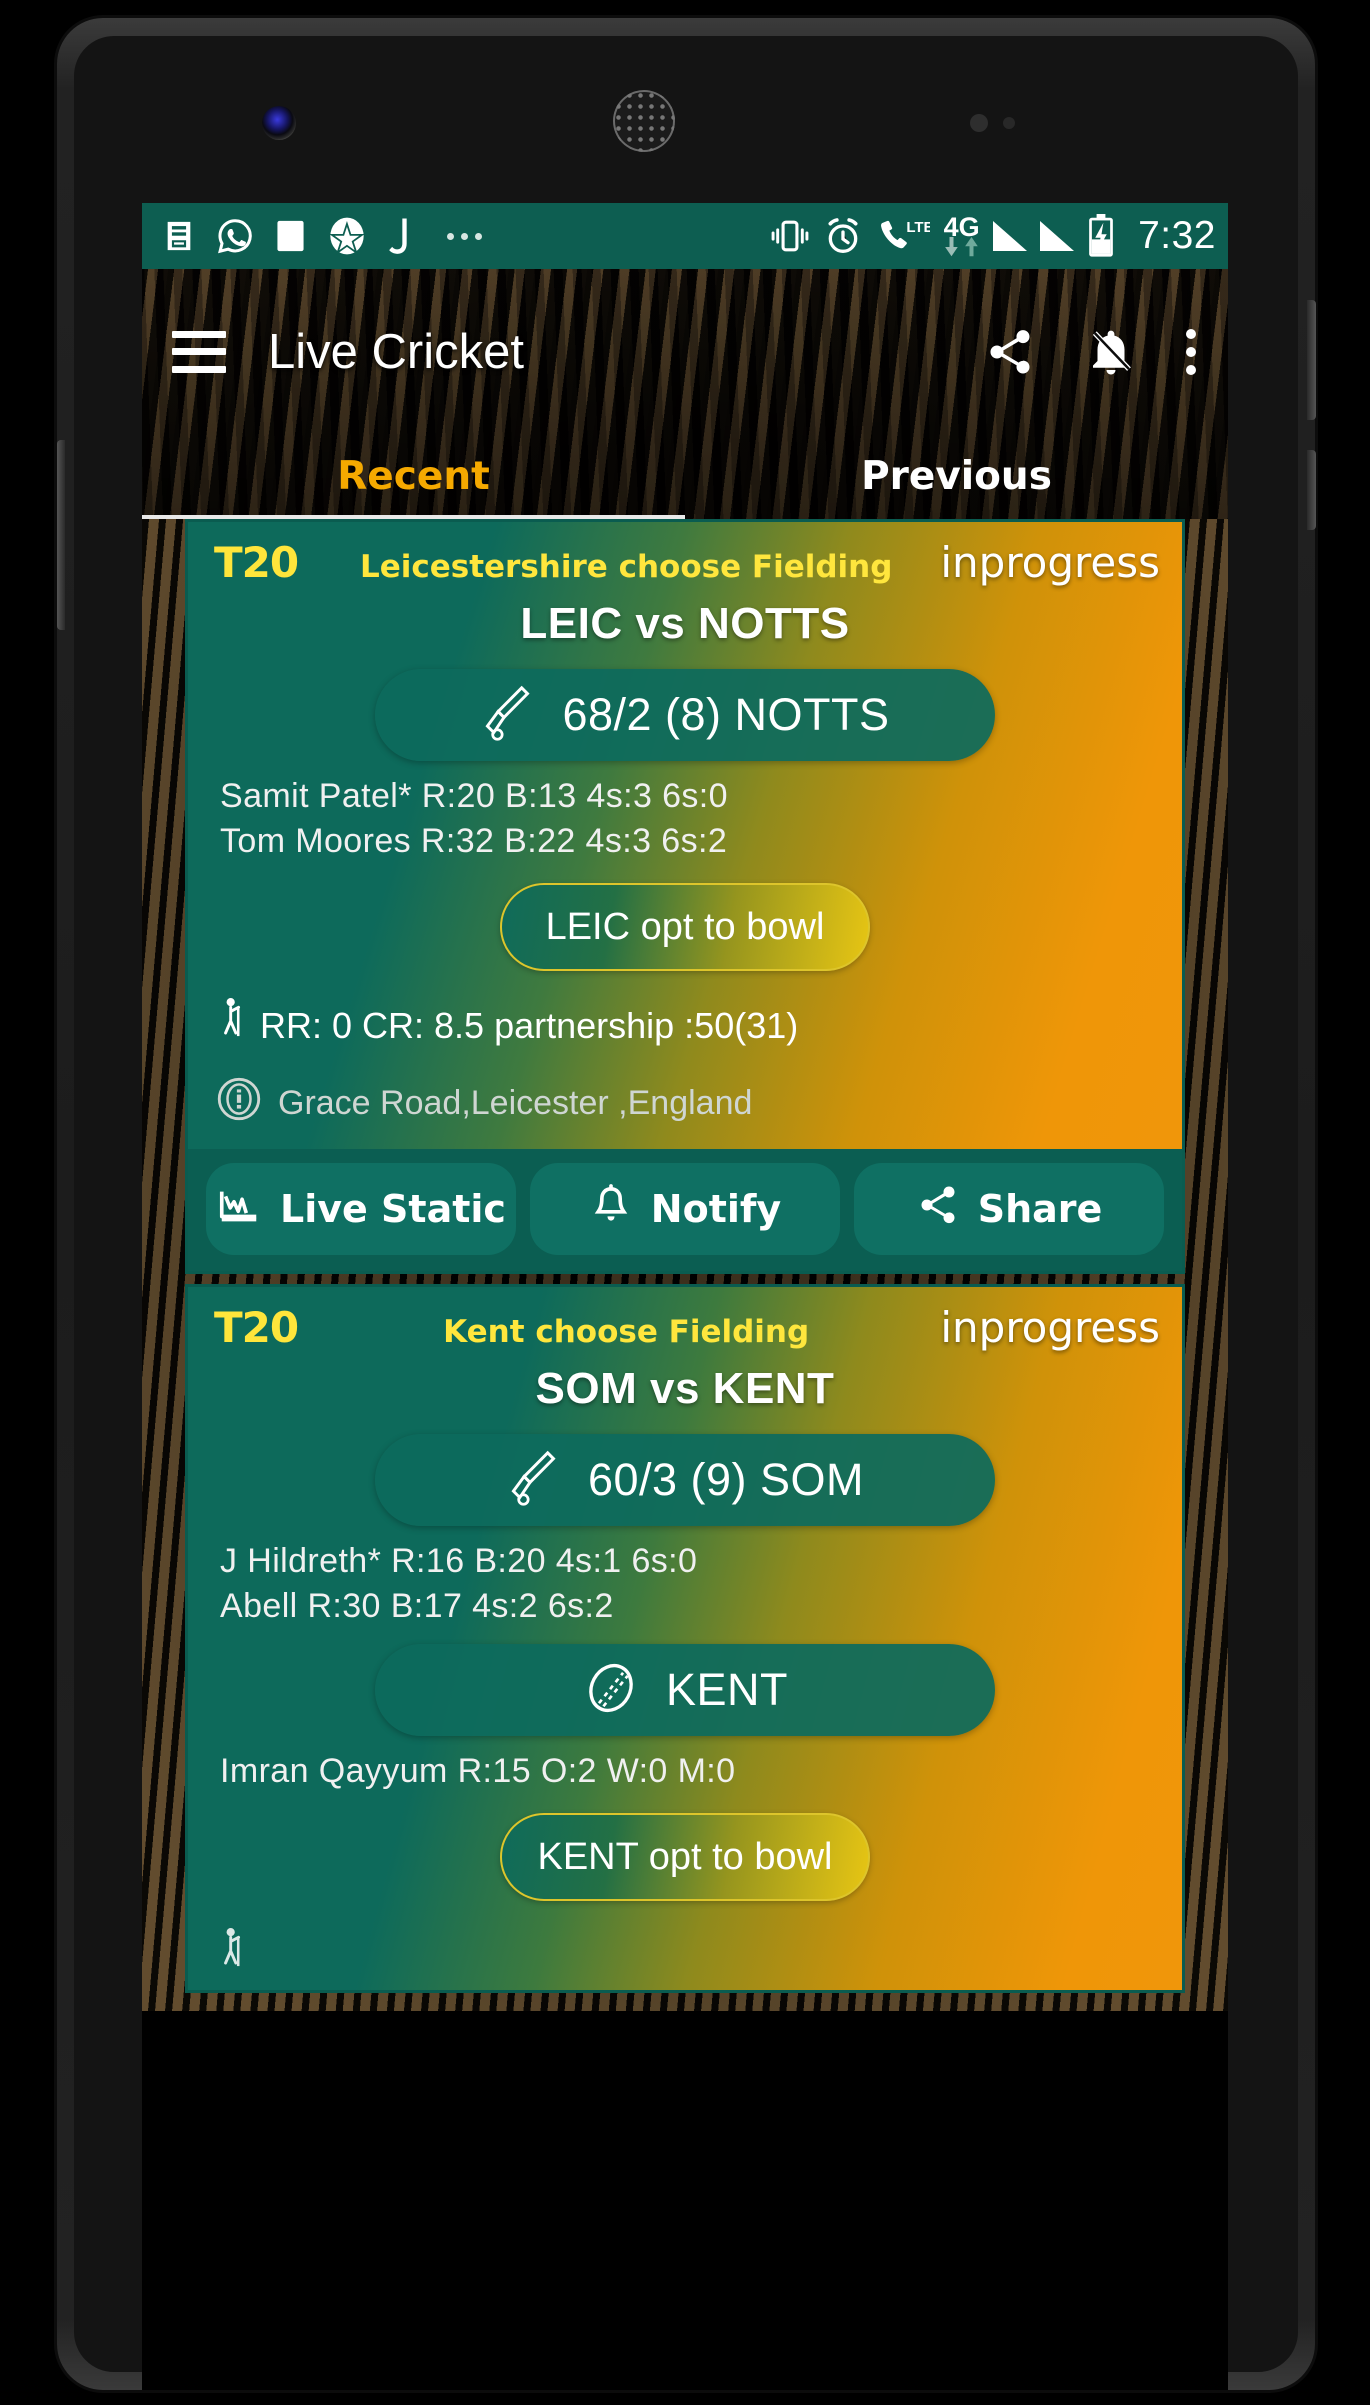 The height and width of the screenshot is (2405, 1370). What do you see at coordinates (611, 1209) in the screenshot?
I see `bell-icon` at bounding box center [611, 1209].